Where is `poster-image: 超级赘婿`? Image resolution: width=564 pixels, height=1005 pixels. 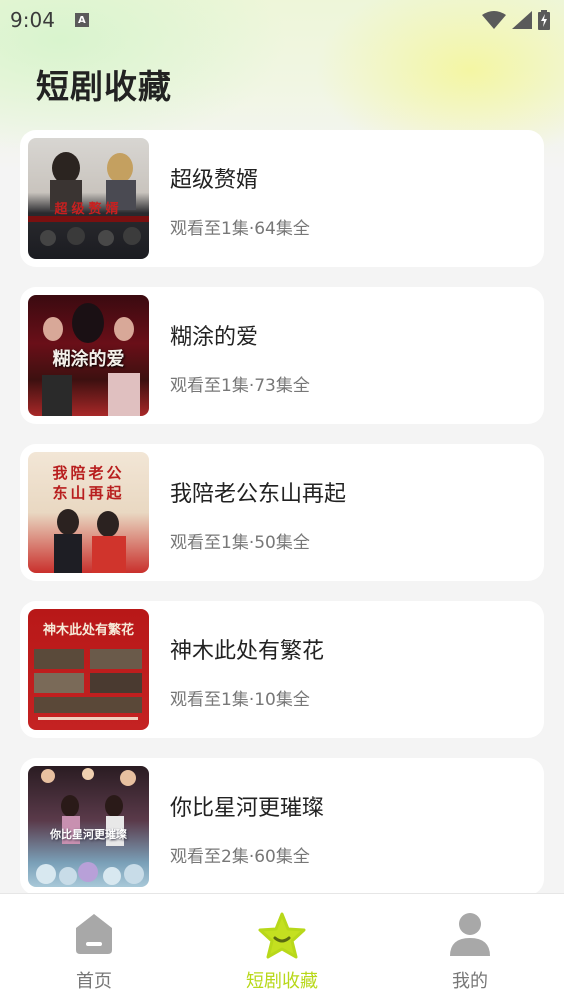
poster-image: 超级赘婿 is located at coordinates (88, 198).